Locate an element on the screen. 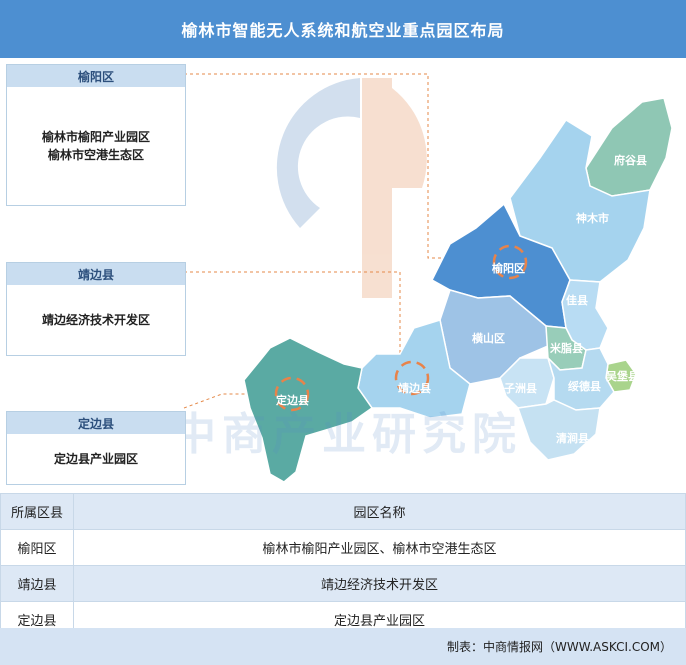  card-dingbian: 定边县 定边县产业园区 is located at coordinates (96, 448).